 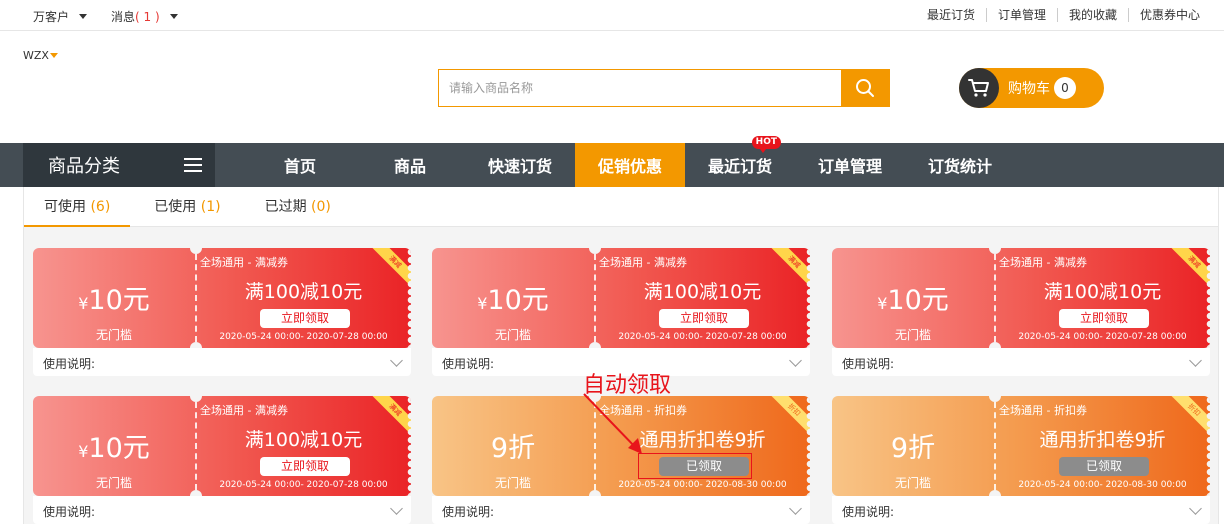 I want to click on tab-available: 可使用 (6), so click(x=77, y=207).